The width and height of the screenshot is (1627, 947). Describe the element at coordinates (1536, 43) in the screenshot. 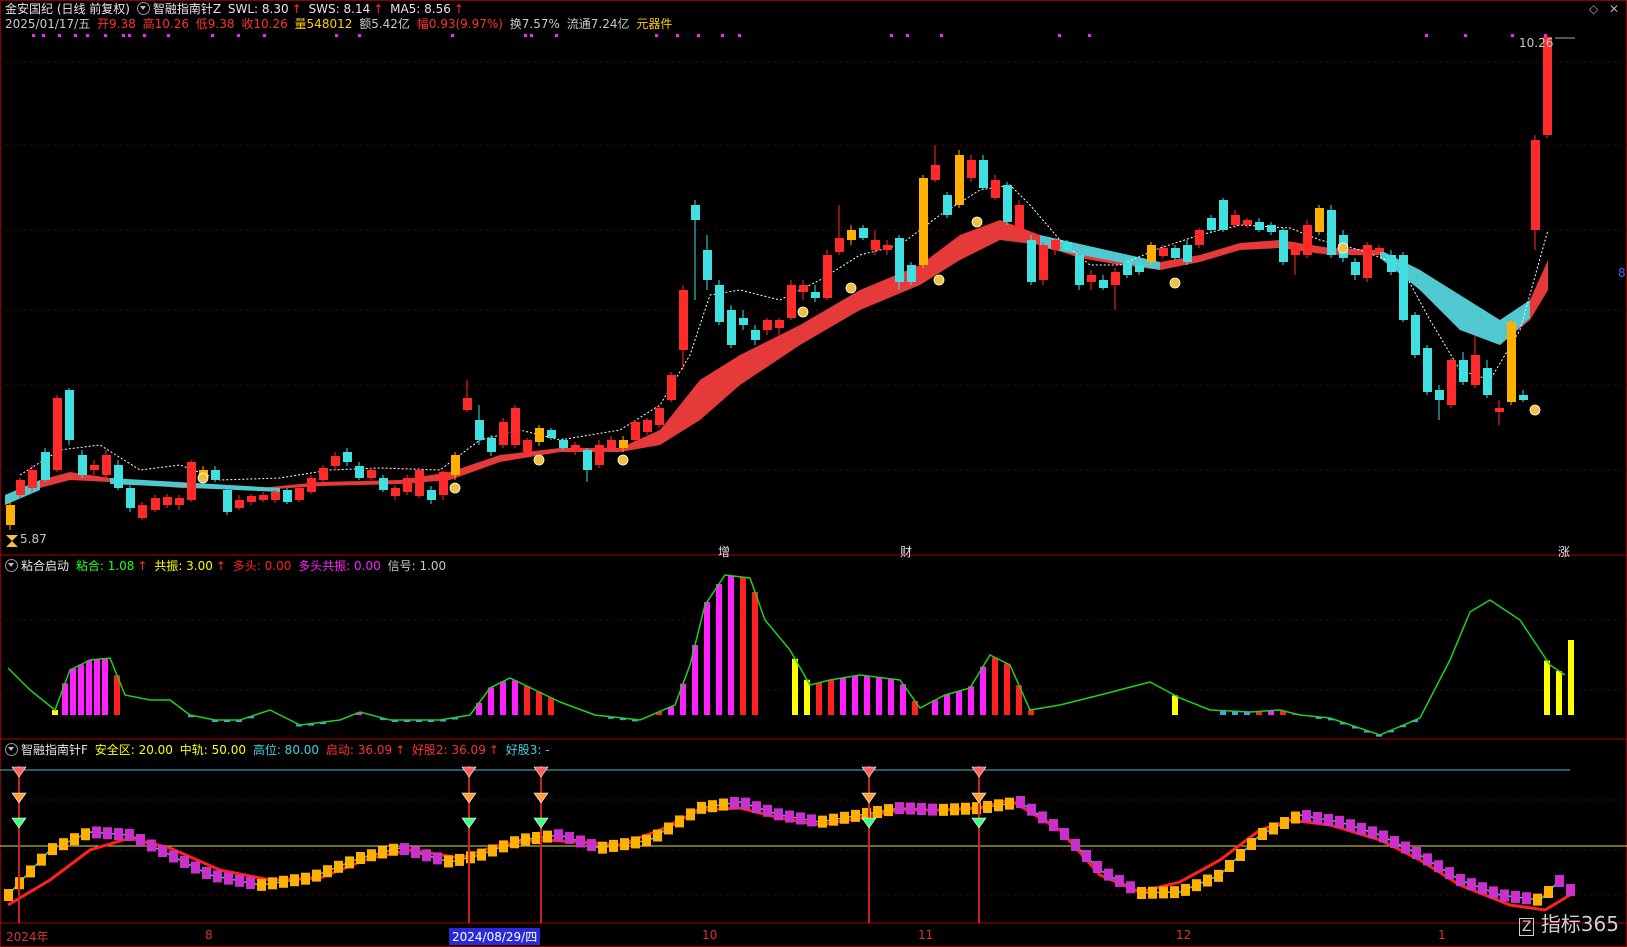

I see `high-price-label: 10.26` at that location.